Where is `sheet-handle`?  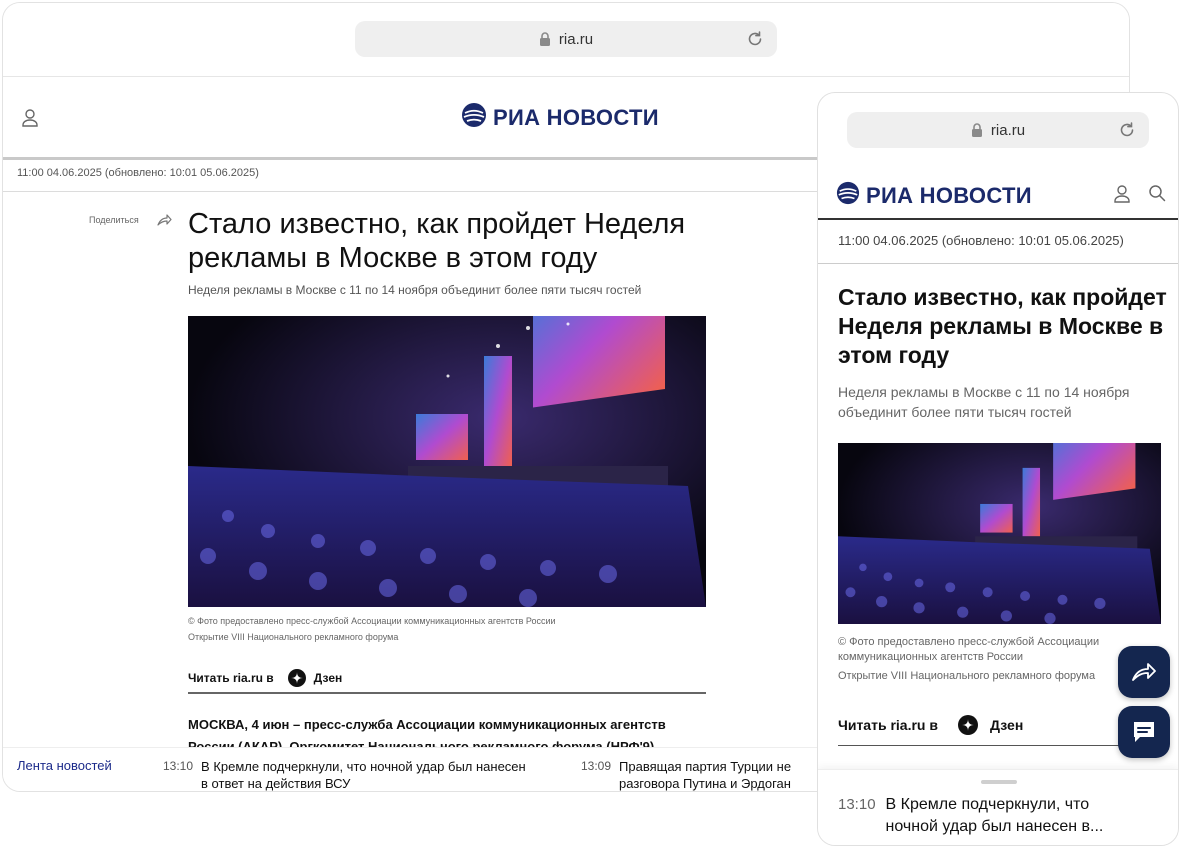
sheet-handle is located at coordinates (999, 782).